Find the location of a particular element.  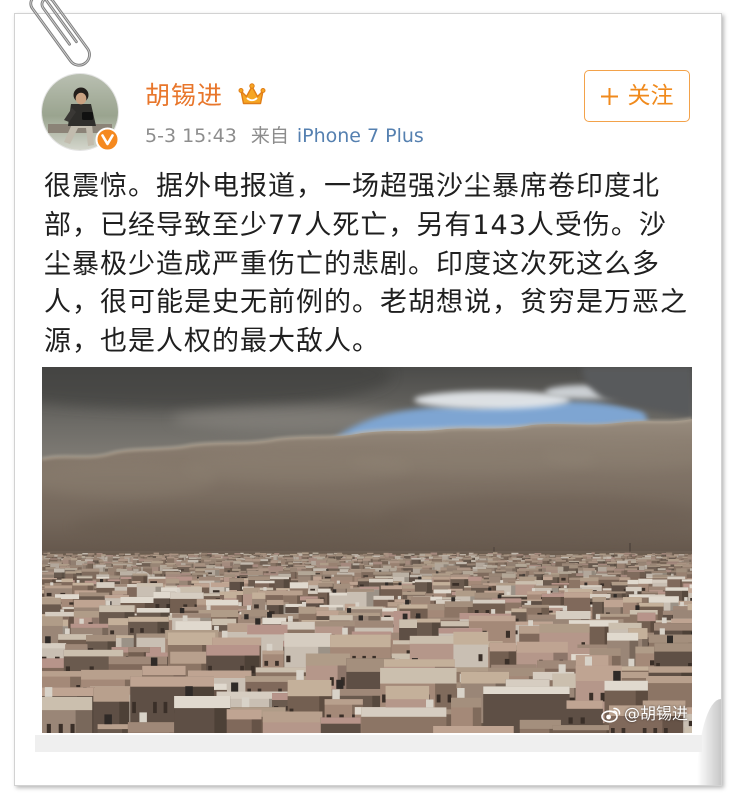

dust-shadow is located at coordinates (537, 517).